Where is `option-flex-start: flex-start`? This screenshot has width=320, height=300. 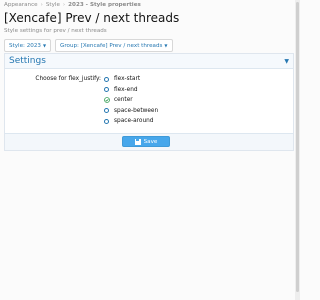 option-flex-start: flex-start is located at coordinates (131, 79).